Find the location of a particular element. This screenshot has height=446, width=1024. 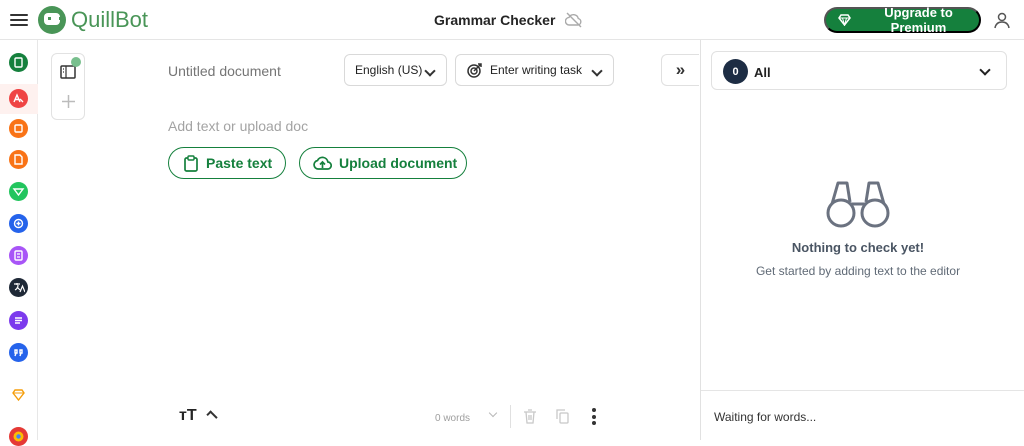

issues-filter-dropdown: 0 All is located at coordinates (859, 70).